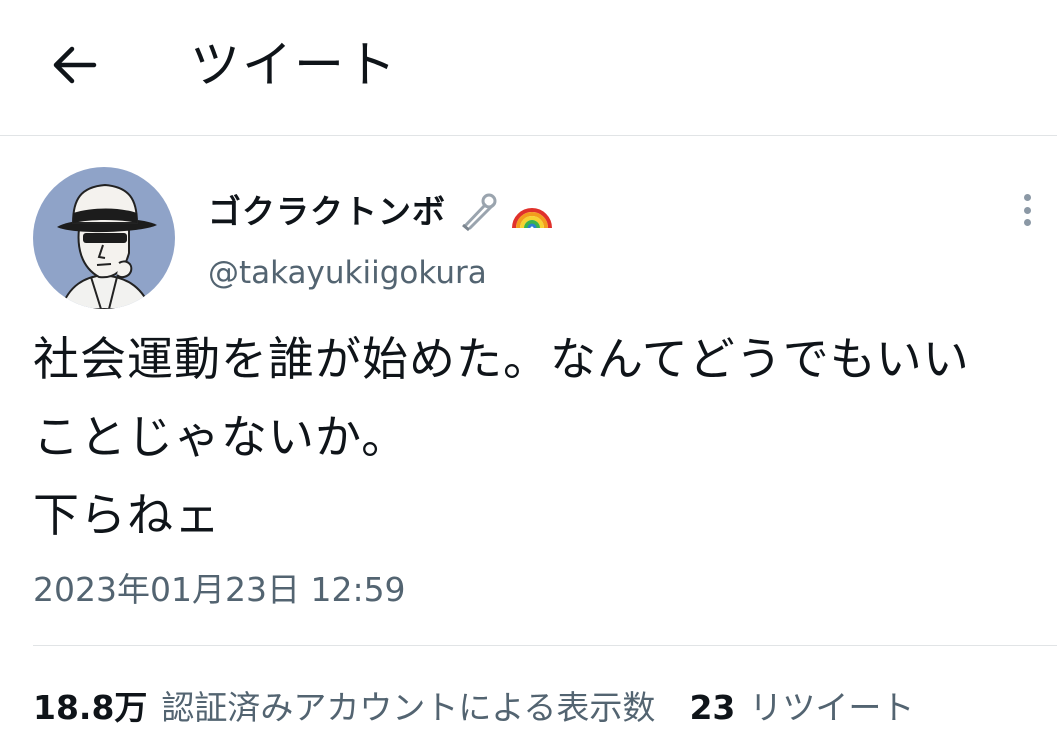  Describe the element at coordinates (408, 707) in the screenshot. I see `views-label: 認証済みアカウントによる表示数` at that location.